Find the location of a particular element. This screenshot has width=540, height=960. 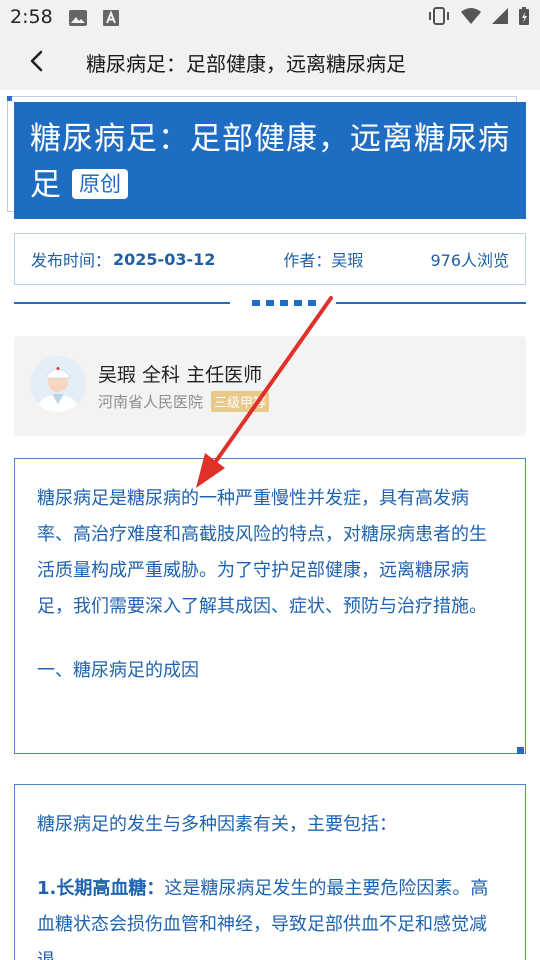

article-title: 糖尿病足：足部健康，远离糖尿病足 原创 is located at coordinates (270, 162).